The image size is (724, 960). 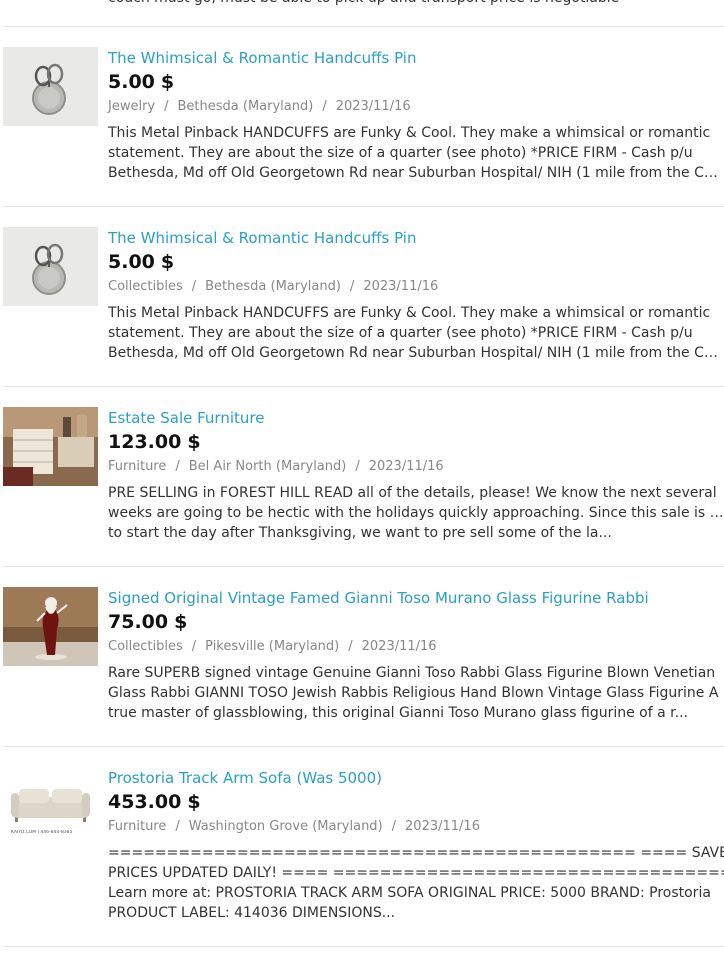 What do you see at coordinates (416, 107) in the screenshot?
I see `listing-meta: Jewelry / Bethesda (Maryland) / 2023/11/16` at bounding box center [416, 107].